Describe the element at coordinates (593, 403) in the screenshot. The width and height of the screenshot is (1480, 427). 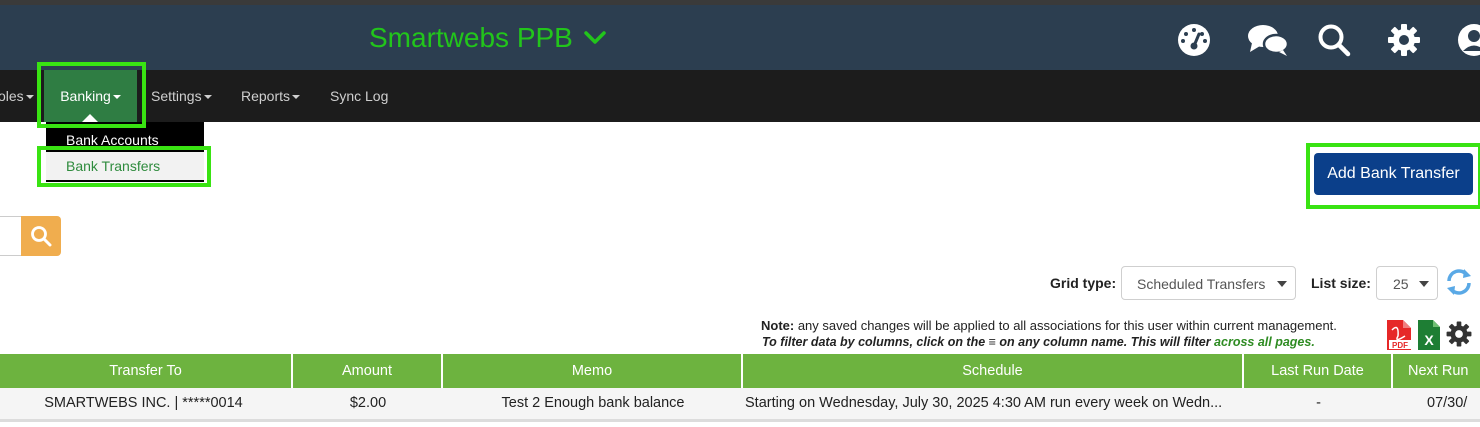
I see `cell-memo: Test 2 Enough bank balance` at that location.